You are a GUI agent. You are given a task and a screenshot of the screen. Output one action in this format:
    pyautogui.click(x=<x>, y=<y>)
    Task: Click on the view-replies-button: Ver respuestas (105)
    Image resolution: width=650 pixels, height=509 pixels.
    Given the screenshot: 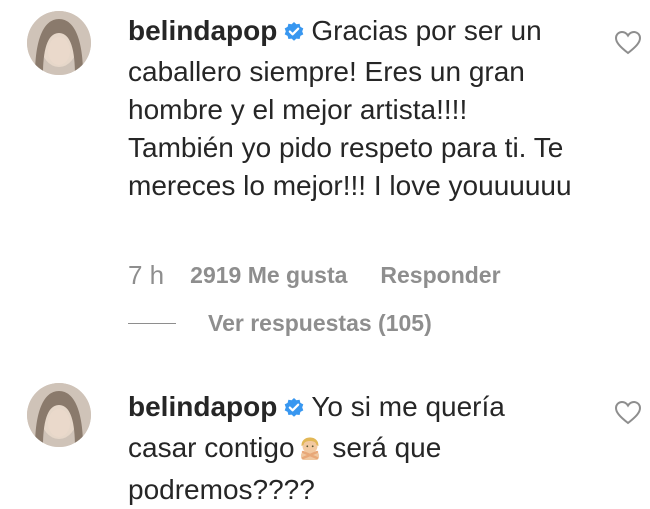 What is the action you would take?
    pyautogui.click(x=280, y=323)
    